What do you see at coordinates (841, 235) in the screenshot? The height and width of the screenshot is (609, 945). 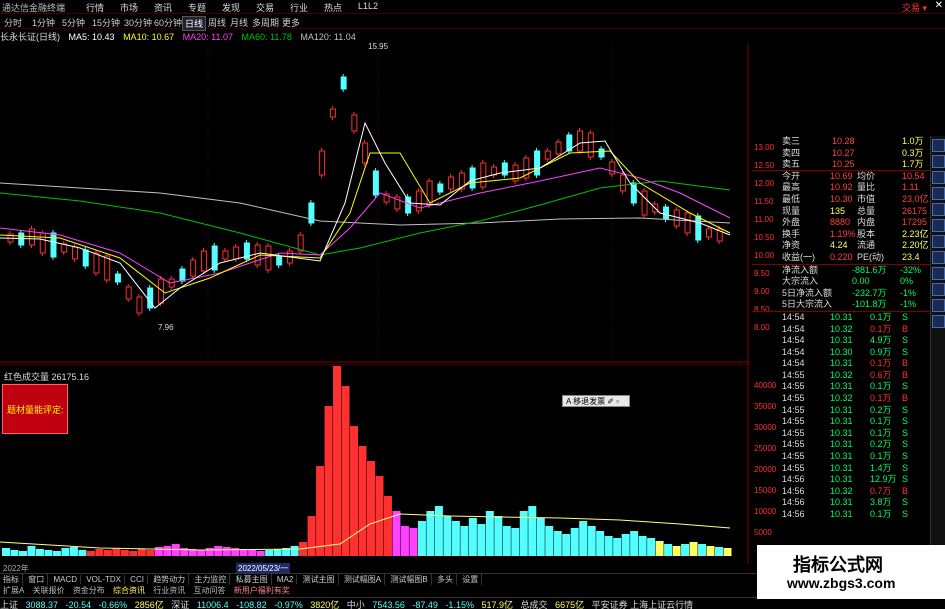 I see `stat-row: 换手 1.19% 股本 2.23亿` at bounding box center [841, 235].